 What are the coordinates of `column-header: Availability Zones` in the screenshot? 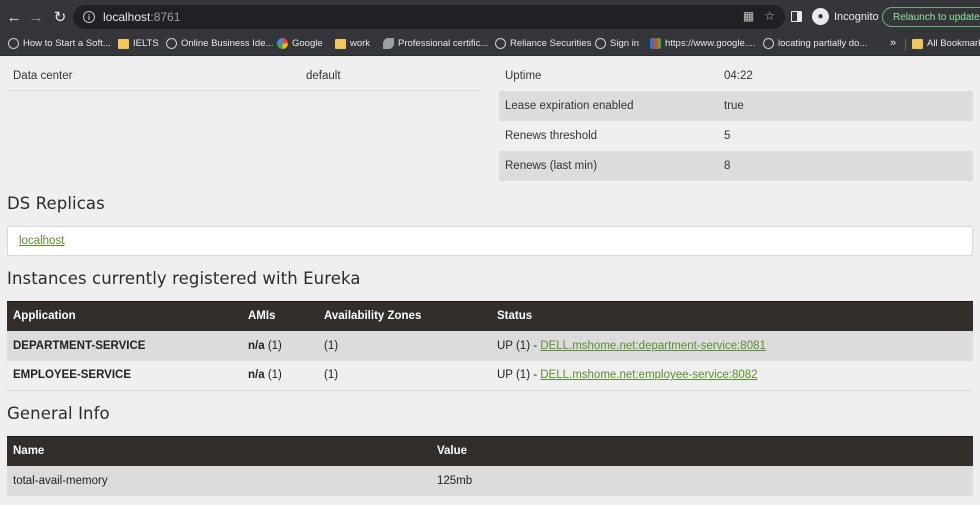 It's located at (404, 316).